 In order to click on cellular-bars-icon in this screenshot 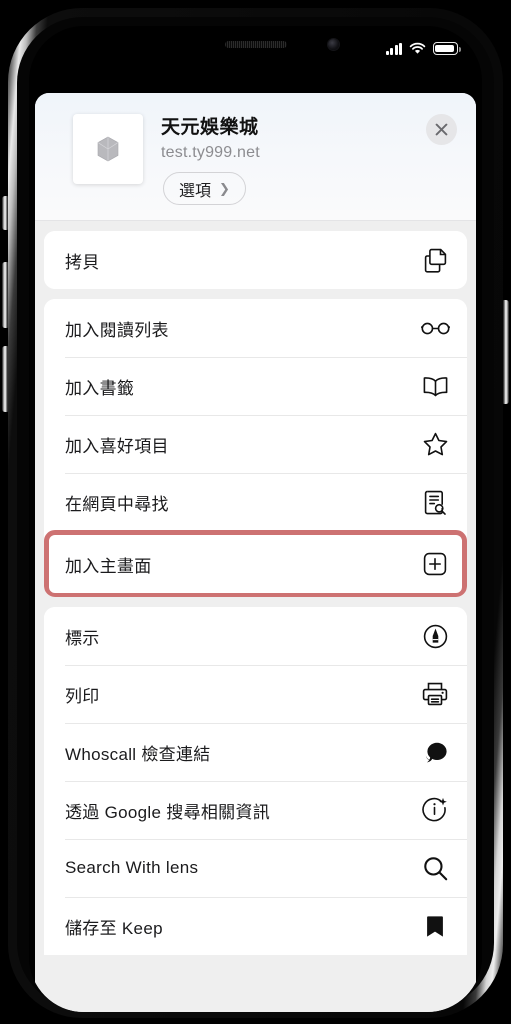, I will do `click(393, 48)`.